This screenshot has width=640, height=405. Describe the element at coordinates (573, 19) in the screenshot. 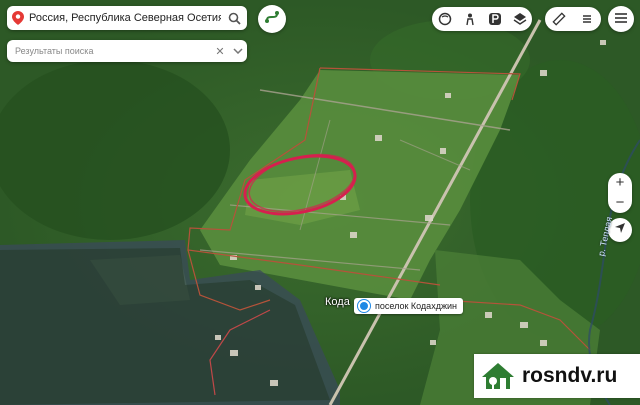

I see `tool-controls` at that location.